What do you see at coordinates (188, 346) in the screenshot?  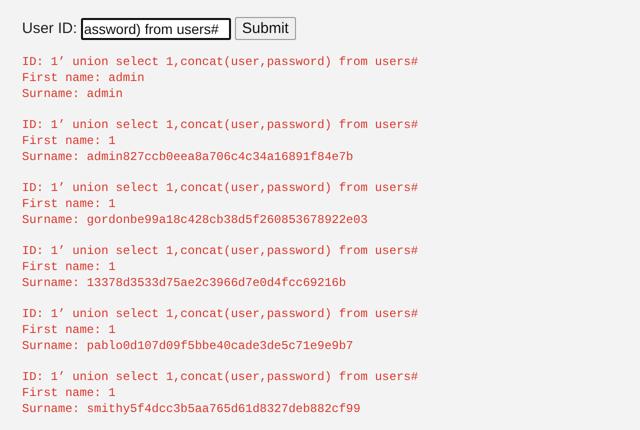 I see `surname-line: Surname: pablo0d107d09f5bbe40cade3de5c71e9e9b7` at bounding box center [188, 346].